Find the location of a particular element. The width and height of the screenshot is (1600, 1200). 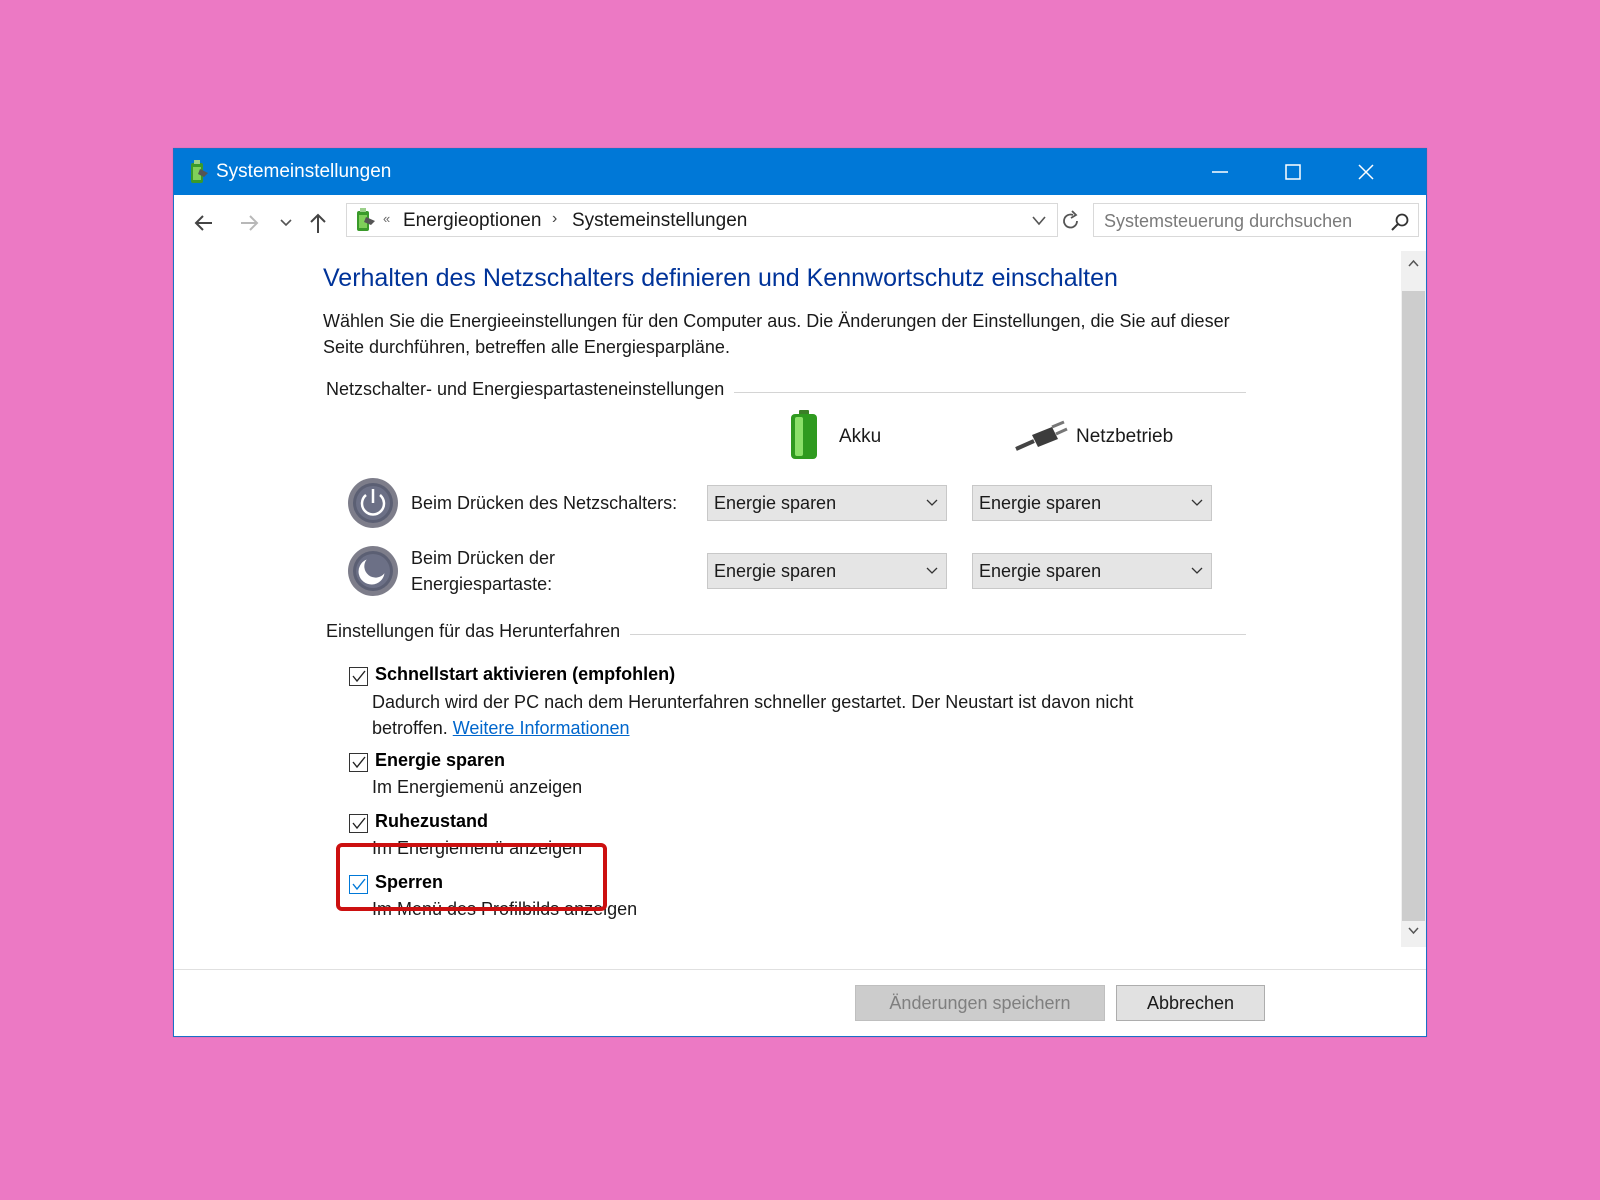

hibernate-title: Ruhezustand is located at coordinates (432, 821).